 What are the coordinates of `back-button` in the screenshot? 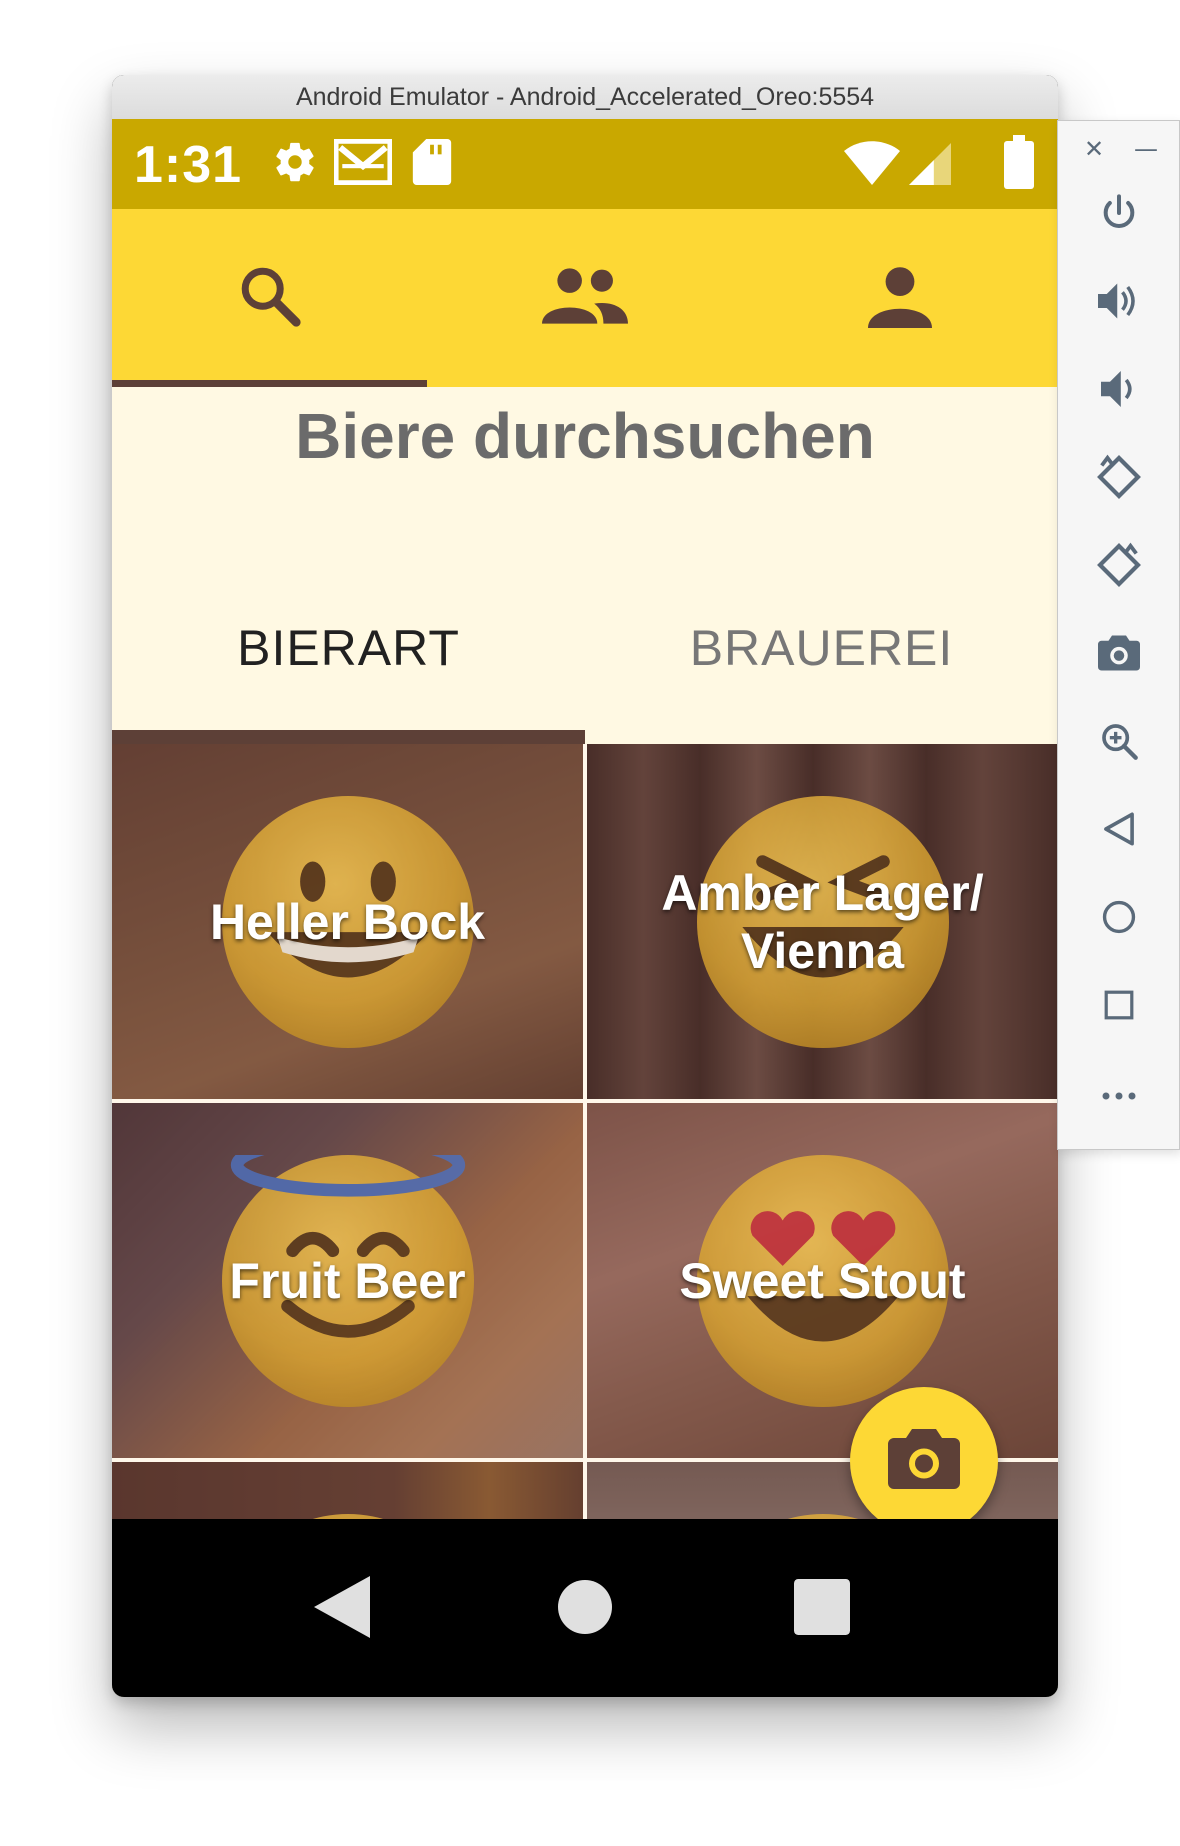 It's located at (1118, 831).